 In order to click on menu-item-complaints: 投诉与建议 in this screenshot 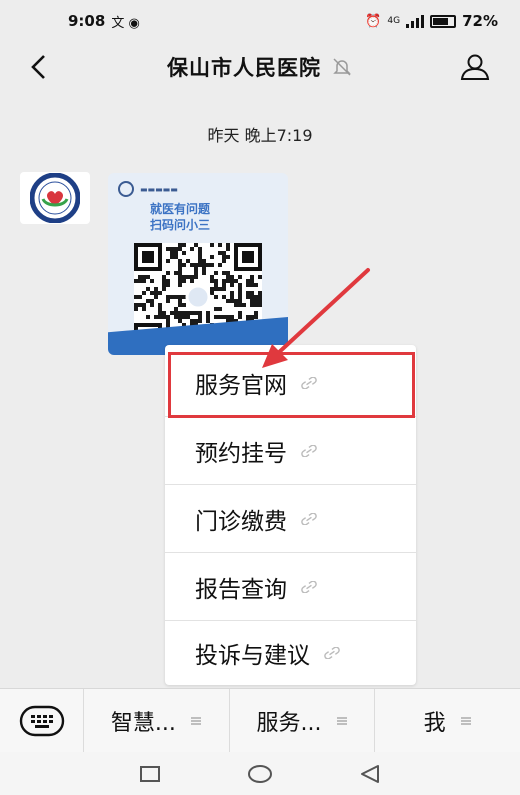, I will do `click(290, 653)`.